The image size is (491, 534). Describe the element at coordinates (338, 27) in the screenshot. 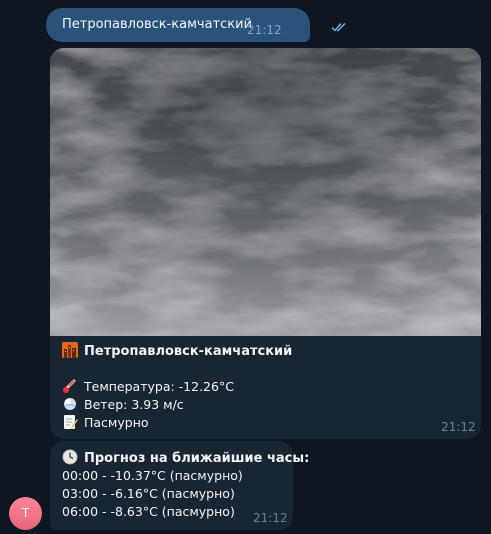

I see `double-check-icon` at that location.